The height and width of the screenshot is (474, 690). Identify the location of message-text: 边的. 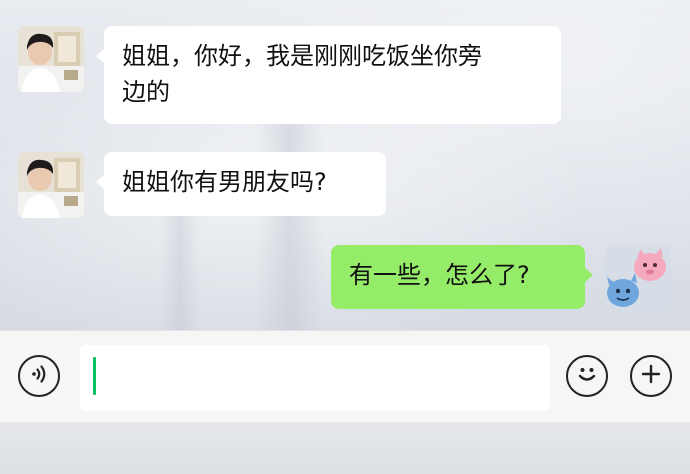
(146, 92).